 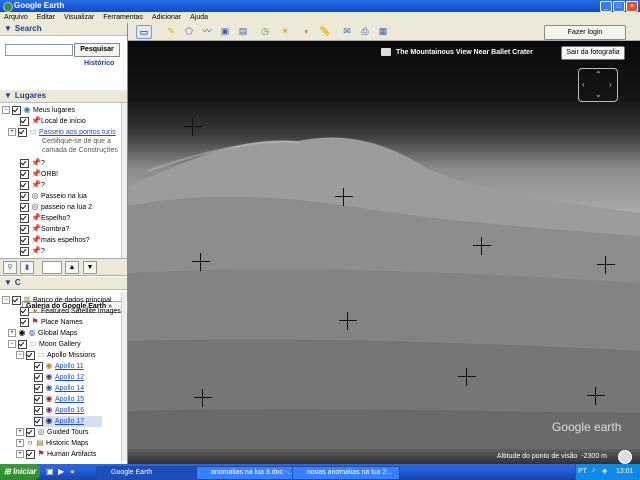 What do you see at coordinates (585, 32) in the screenshot?
I see `login-button: Fazer login` at bounding box center [585, 32].